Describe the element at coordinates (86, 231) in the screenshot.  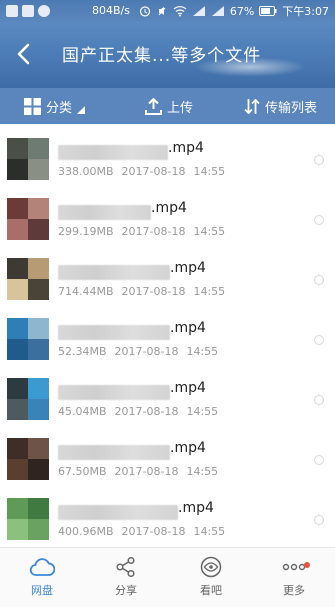
I see `file-size: 299.19MB` at that location.